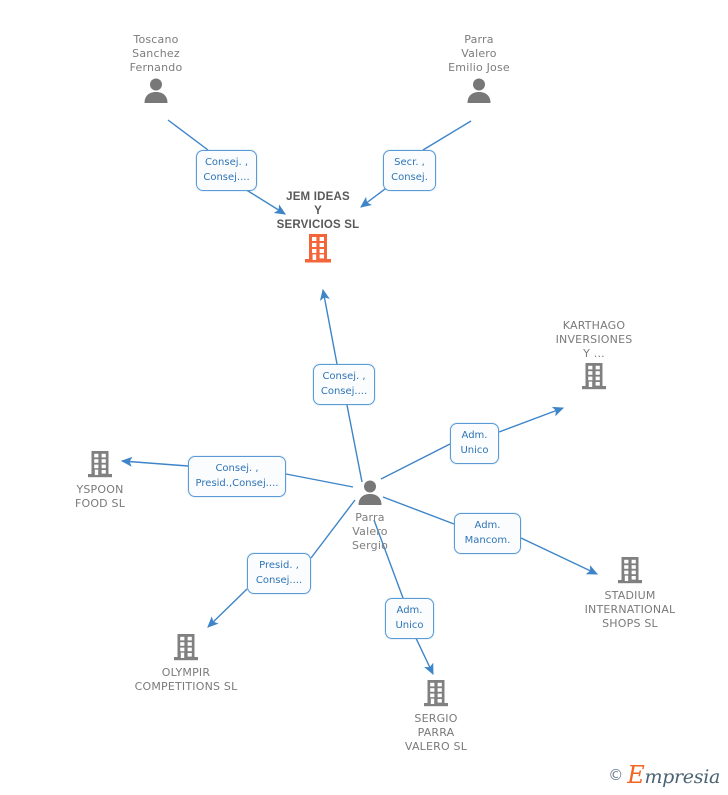  Describe the element at coordinates (370, 531) in the screenshot. I see `node-label: Parra Valero Sergio` at that location.